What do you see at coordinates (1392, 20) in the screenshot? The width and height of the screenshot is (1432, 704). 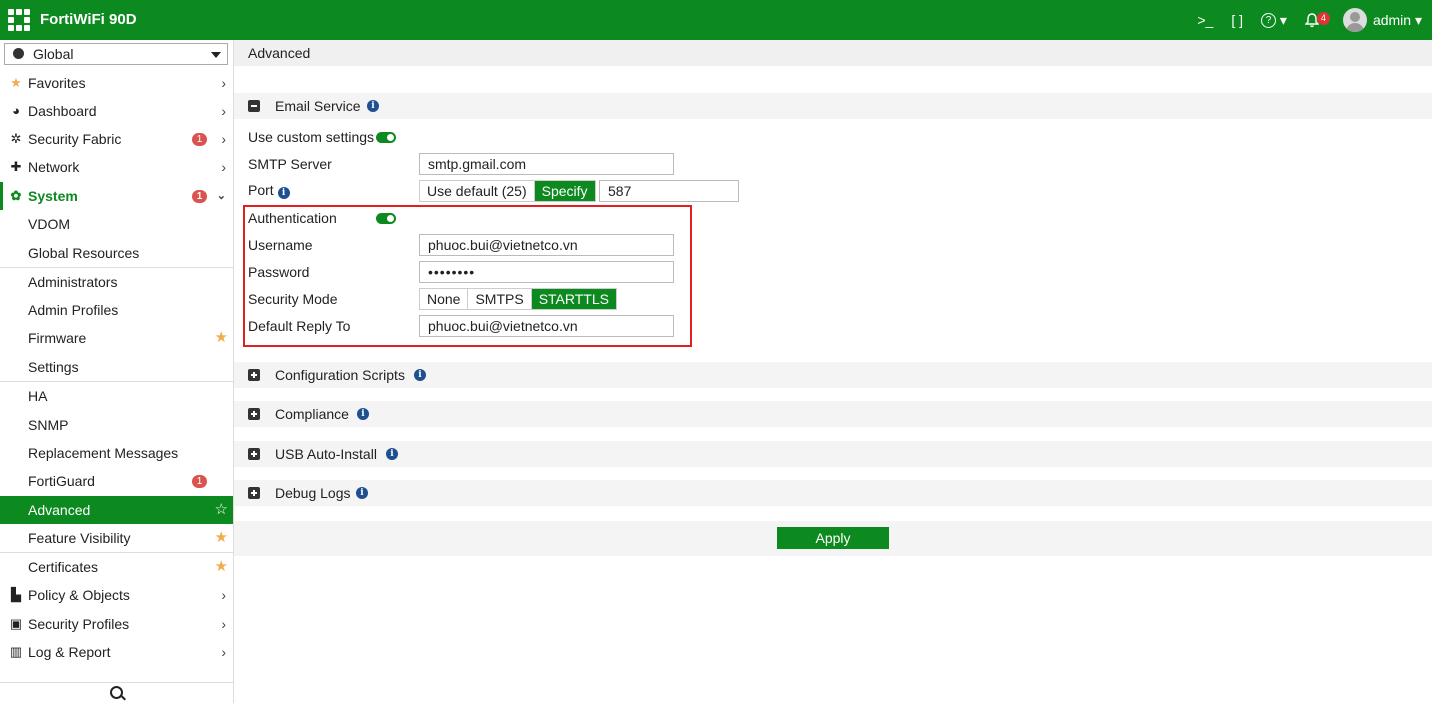 I see `user-name: admin` at bounding box center [1392, 20].